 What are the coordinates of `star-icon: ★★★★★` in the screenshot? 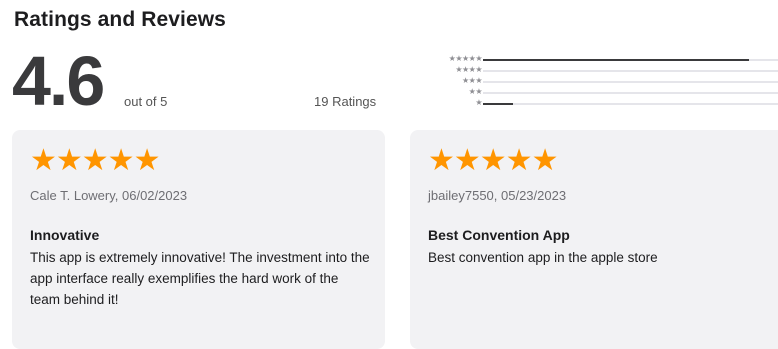 It's located at (465, 58).